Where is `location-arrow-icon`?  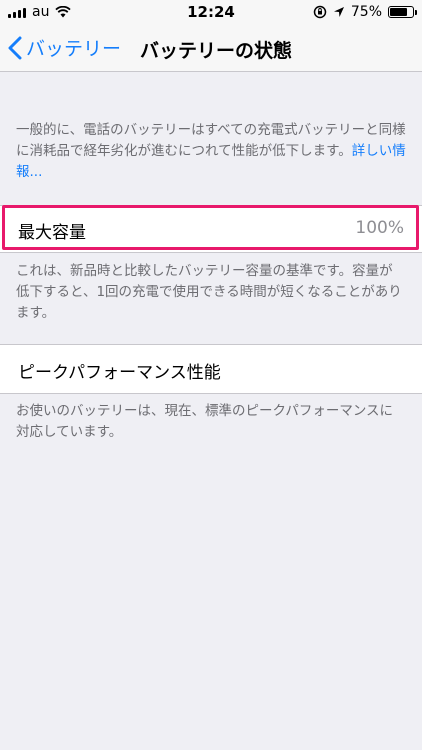
location-arrow-icon is located at coordinates (338, 12).